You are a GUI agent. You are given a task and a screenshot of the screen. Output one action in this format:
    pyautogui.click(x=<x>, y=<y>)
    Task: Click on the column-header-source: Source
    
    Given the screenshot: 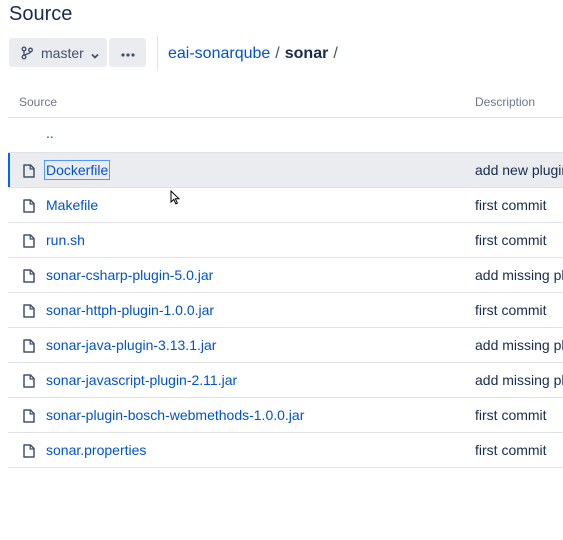 What is the action you would take?
    pyautogui.click(x=38, y=102)
    